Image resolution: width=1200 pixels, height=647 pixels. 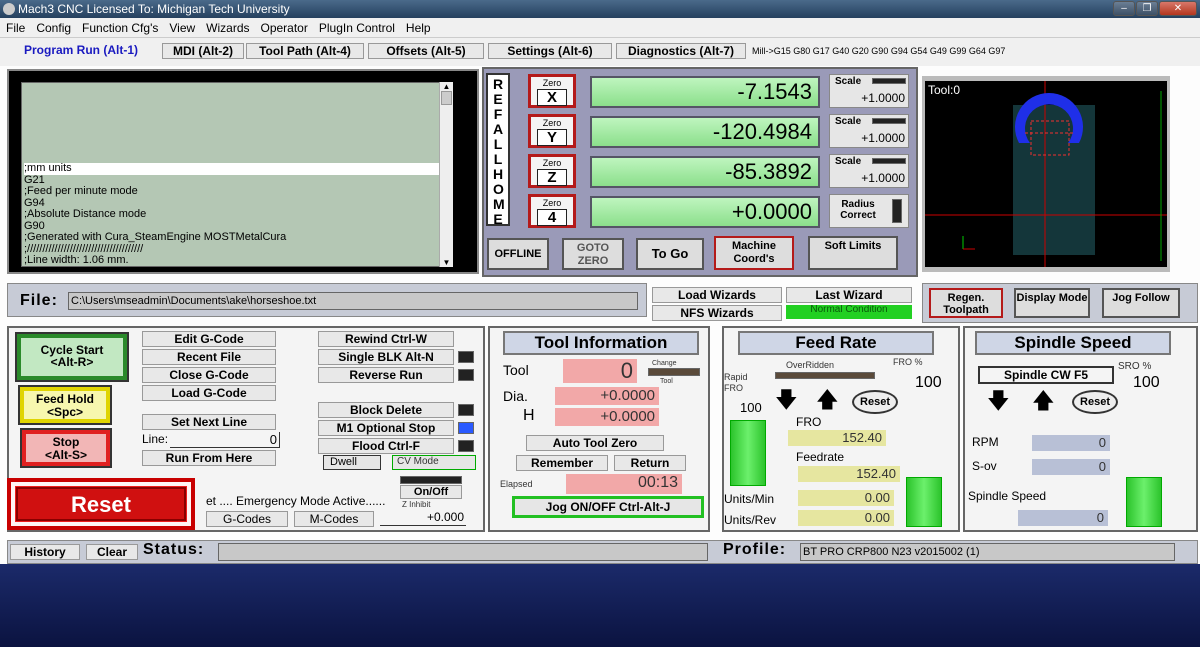 I want to click on set-next-line-button: Set Next Line, so click(x=209, y=422).